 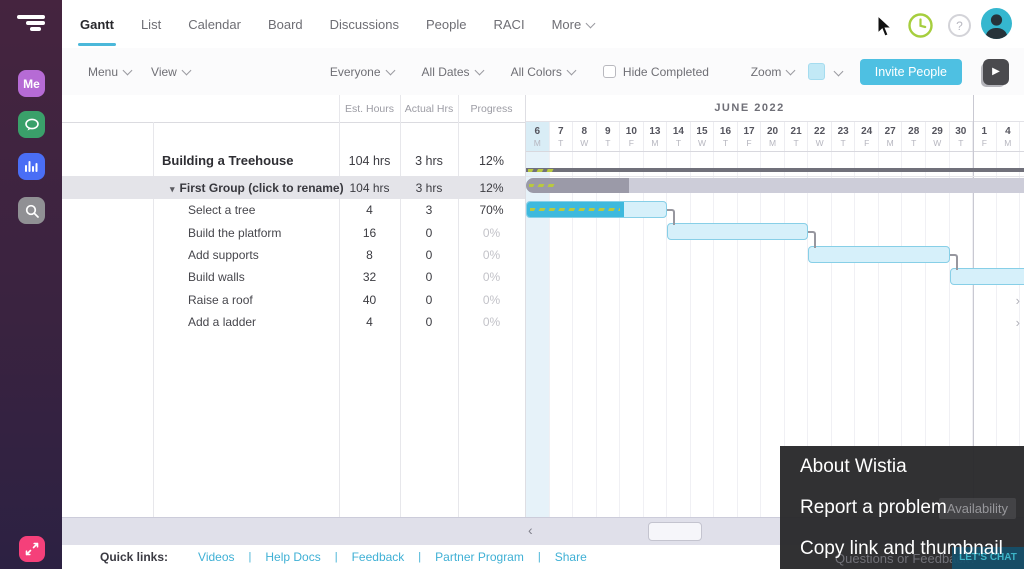 I want to click on quick-link-feedback: Feedback, so click(x=378, y=557).